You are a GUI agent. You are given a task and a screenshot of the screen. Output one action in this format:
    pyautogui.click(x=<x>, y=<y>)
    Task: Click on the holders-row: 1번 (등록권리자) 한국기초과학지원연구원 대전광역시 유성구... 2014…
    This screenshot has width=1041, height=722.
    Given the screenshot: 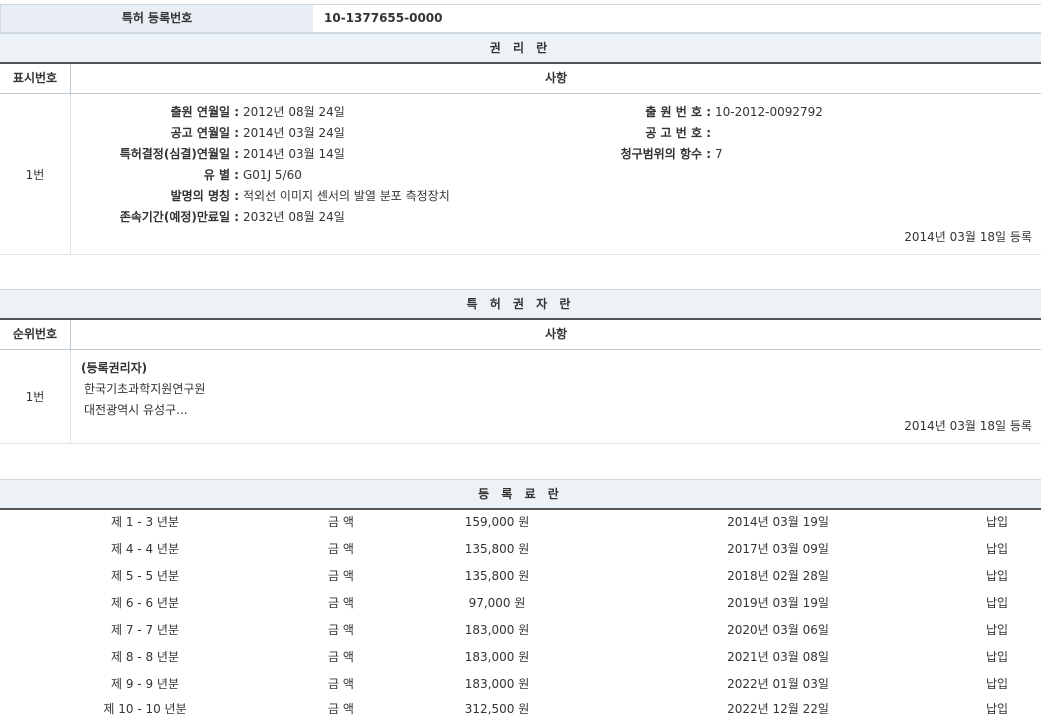 What is the action you would take?
    pyautogui.click(x=520, y=397)
    